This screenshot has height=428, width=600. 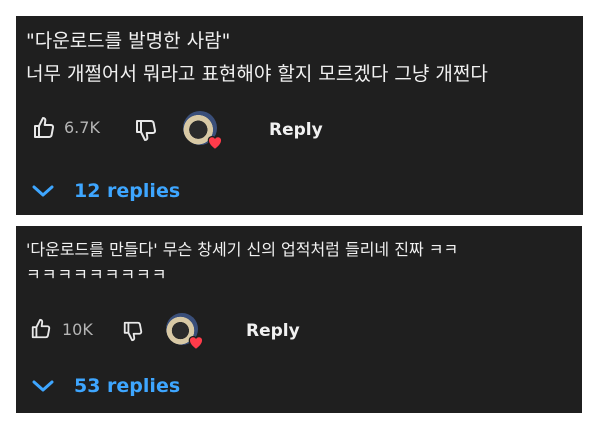 What do you see at coordinates (127, 386) in the screenshot?
I see `replies-count-label: 53 replies` at bounding box center [127, 386].